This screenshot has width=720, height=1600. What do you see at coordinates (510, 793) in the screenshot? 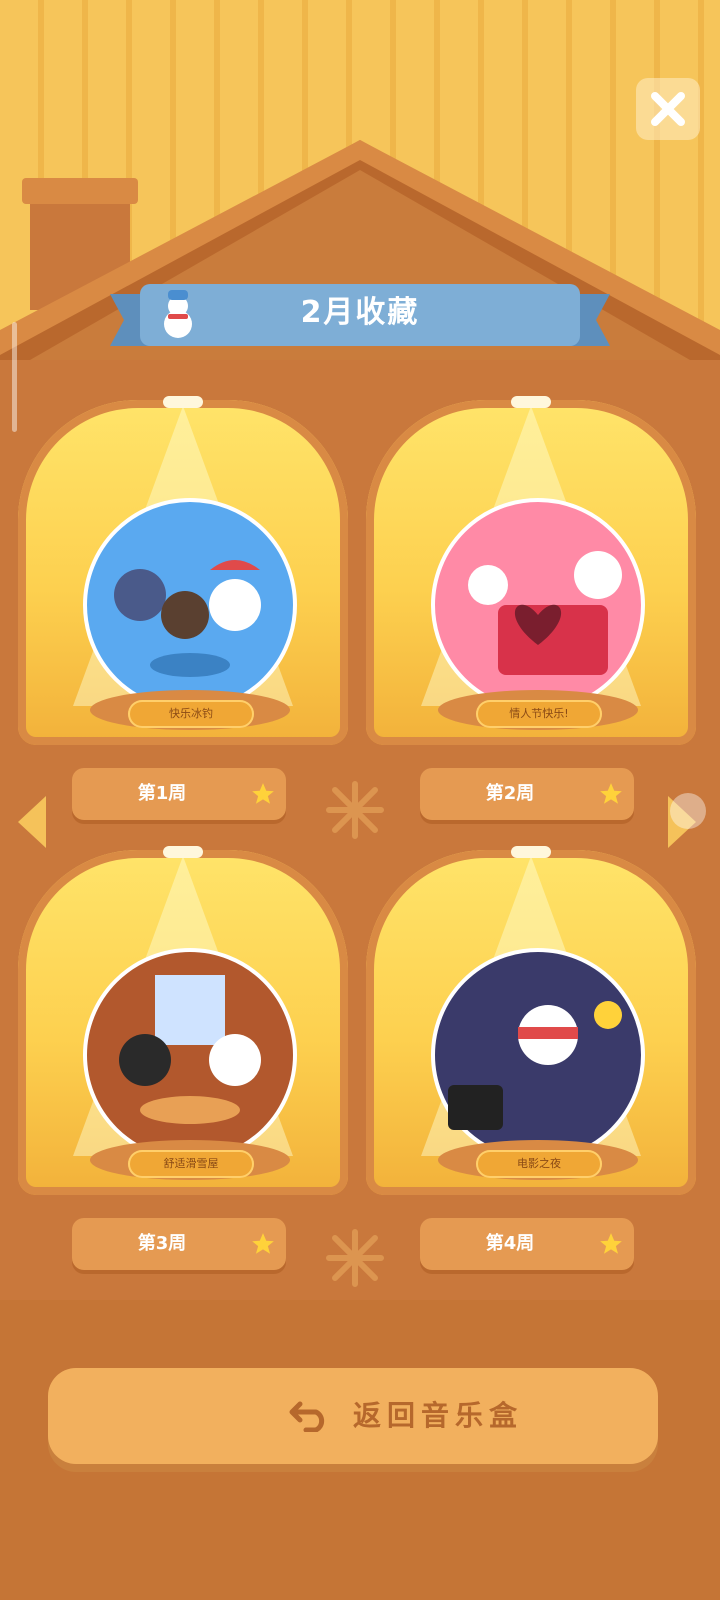
I see `week-label: 第2周` at bounding box center [510, 793].